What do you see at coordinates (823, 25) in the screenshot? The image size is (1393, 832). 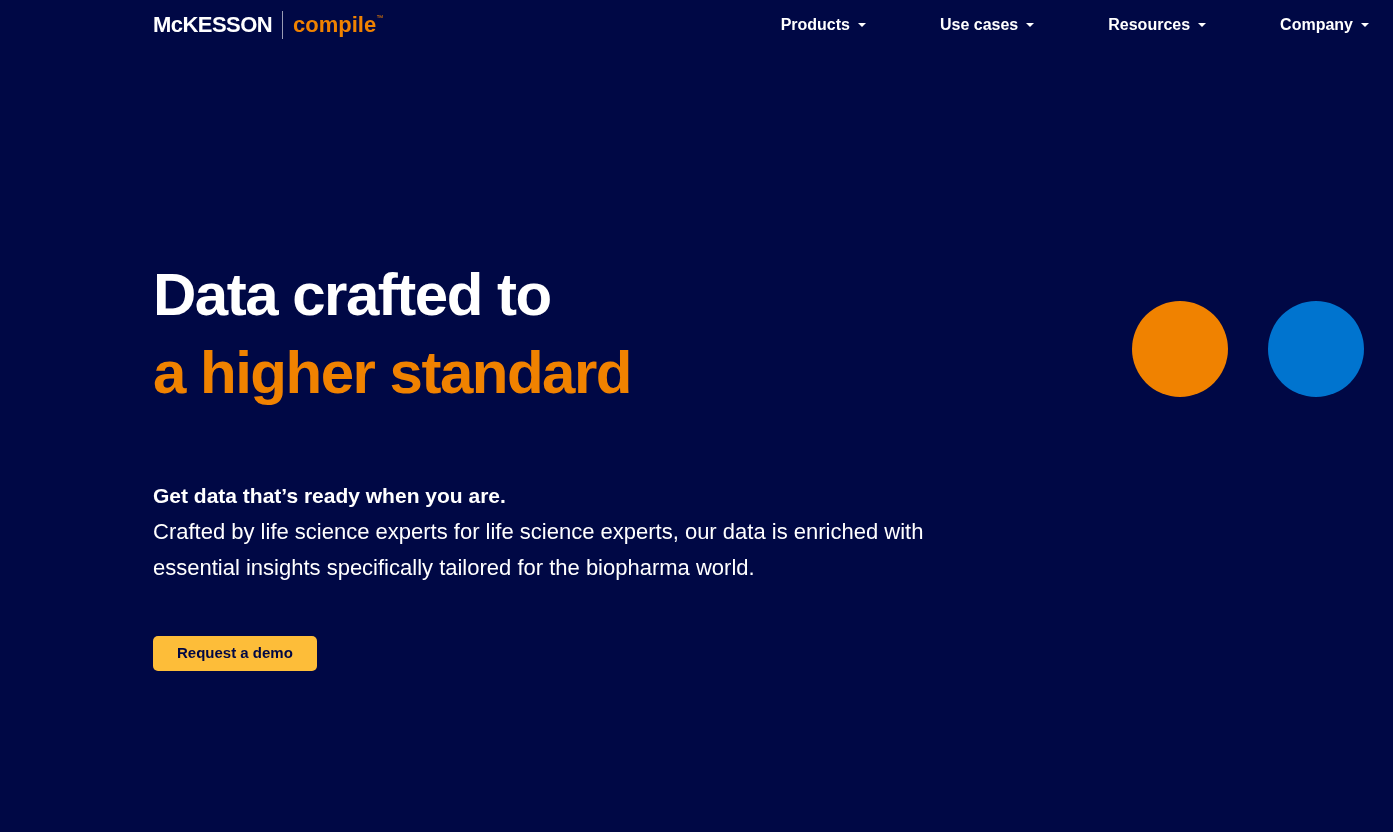 I see `nav-menu-item: Products` at bounding box center [823, 25].